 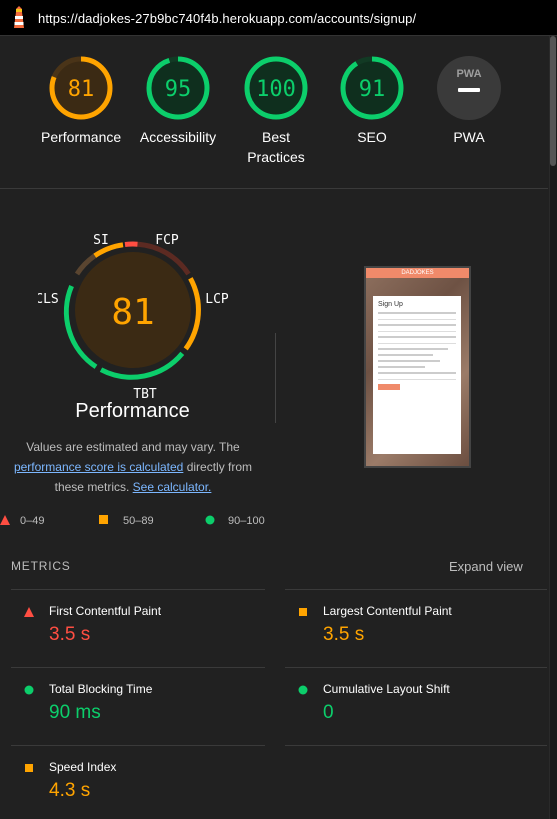 I want to click on seo-score: 91, so click(x=372, y=89).